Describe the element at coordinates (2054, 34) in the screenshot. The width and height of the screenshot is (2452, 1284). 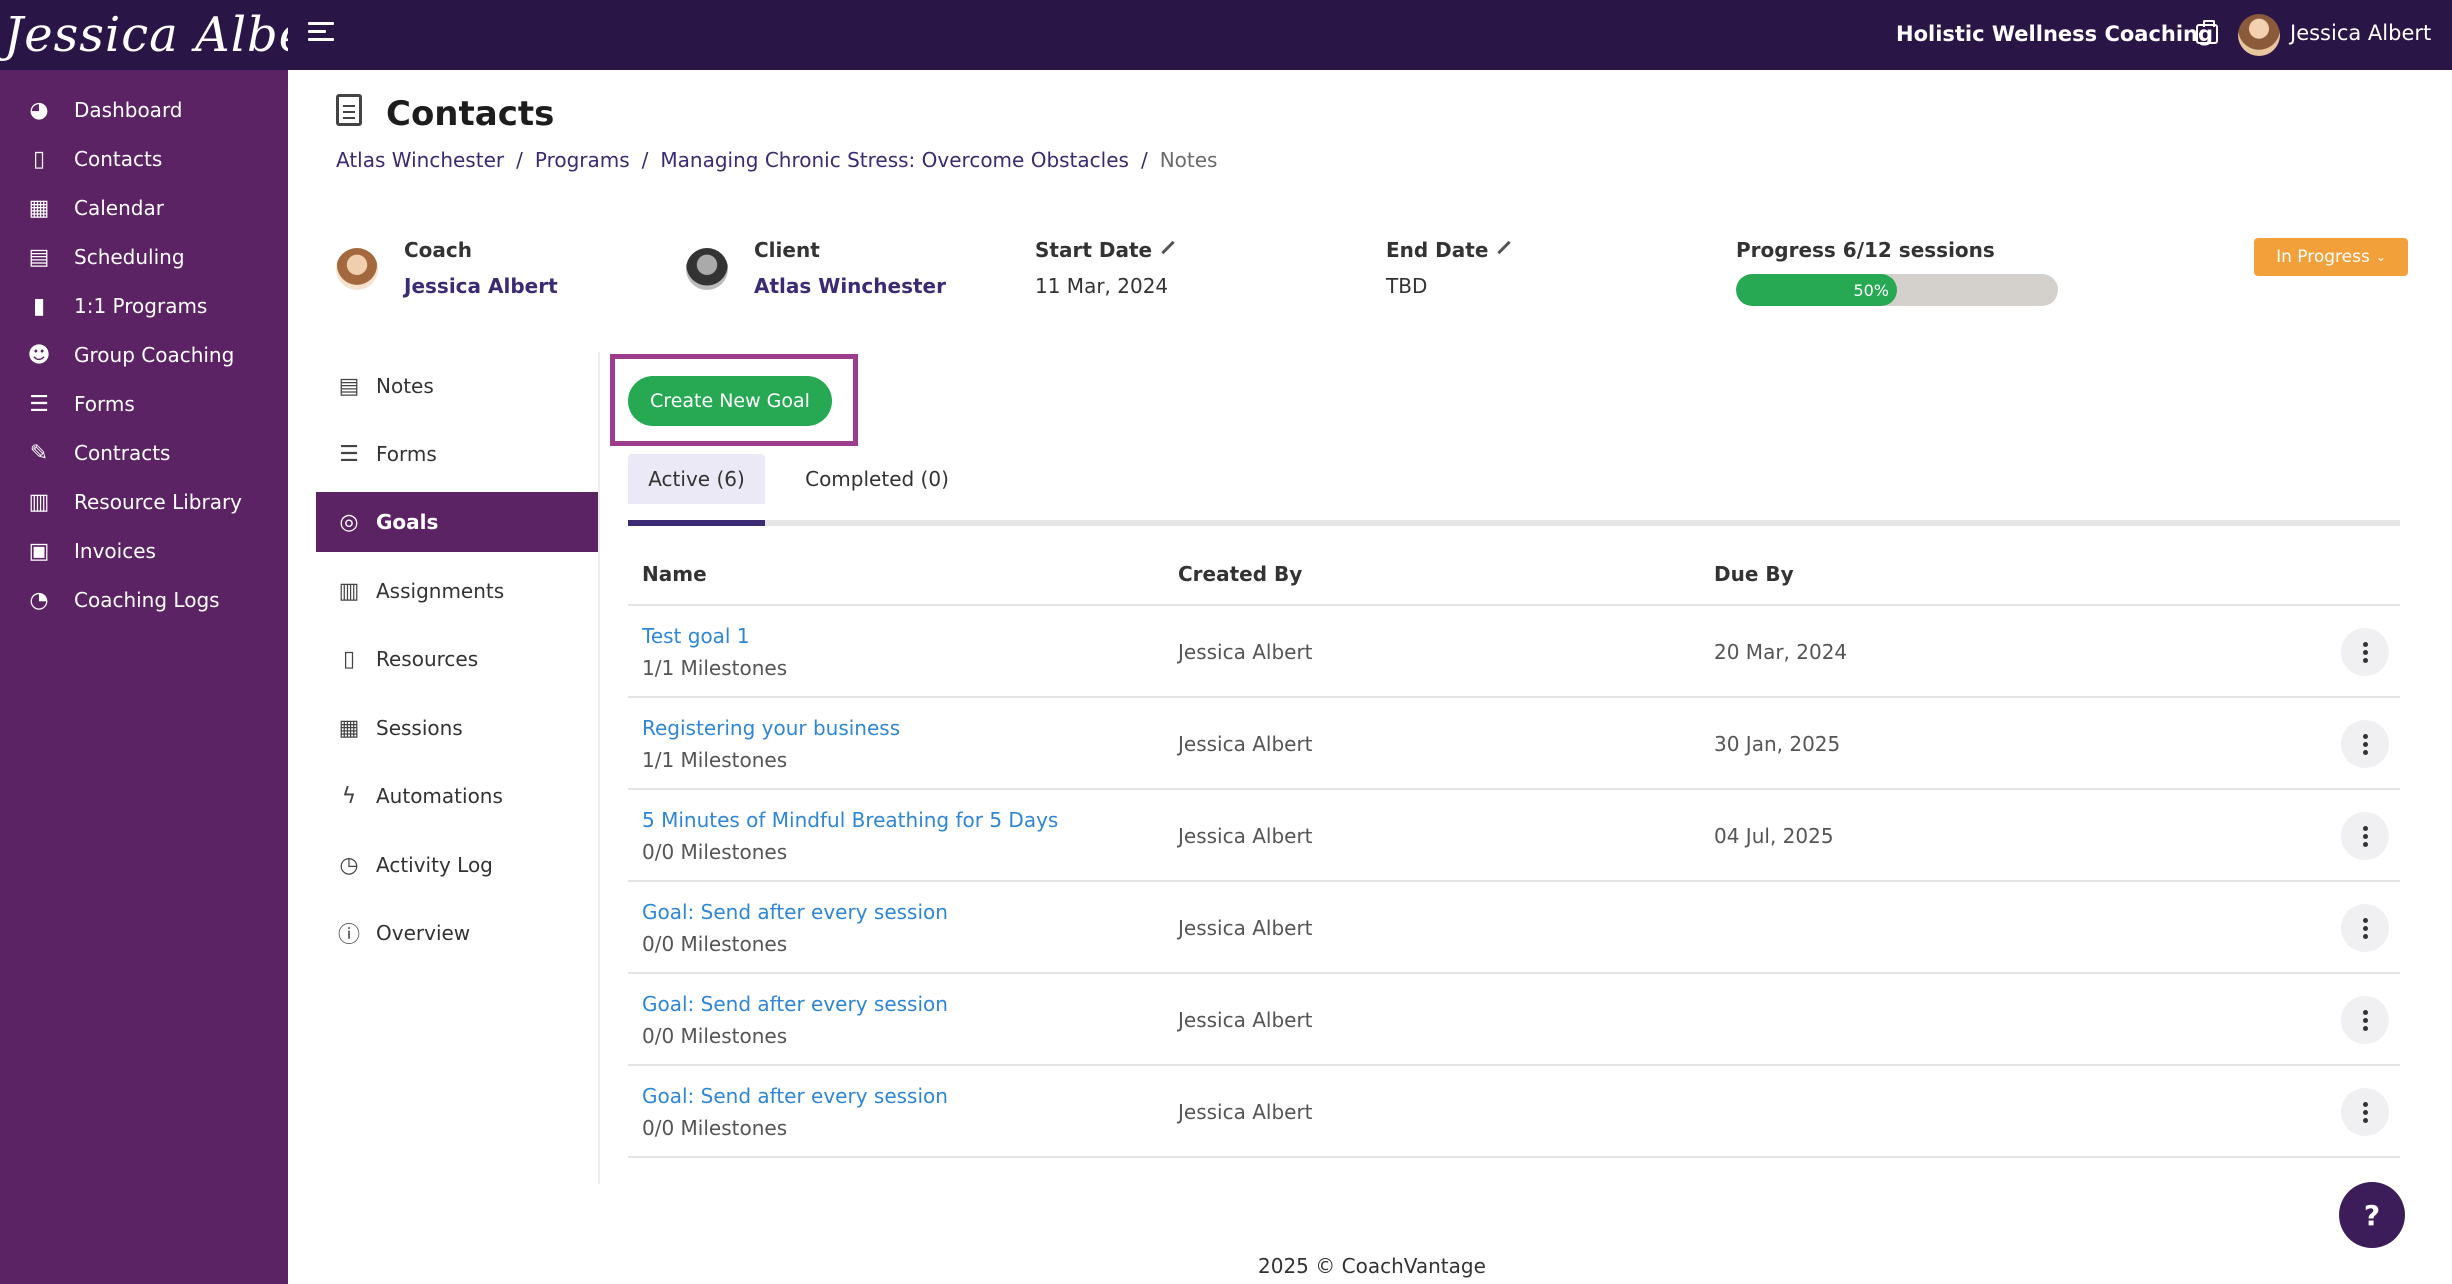
I see `organization-name: Holistic Wellness Coaching` at that location.